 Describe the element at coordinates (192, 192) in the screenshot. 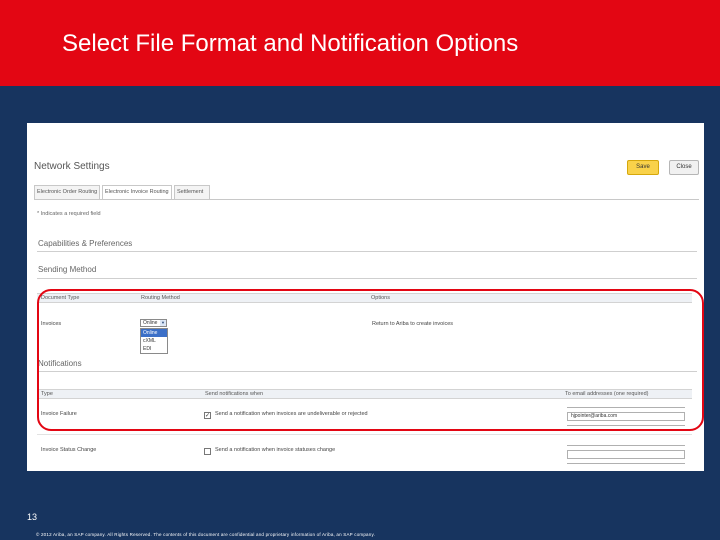

I see `tab-settlement: Settlement` at that location.